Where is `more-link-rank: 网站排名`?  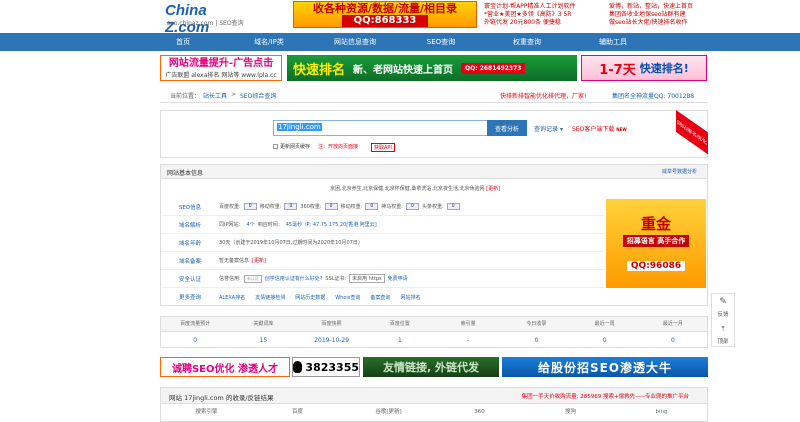 more-link-rank: 网站排名 is located at coordinates (410, 297).